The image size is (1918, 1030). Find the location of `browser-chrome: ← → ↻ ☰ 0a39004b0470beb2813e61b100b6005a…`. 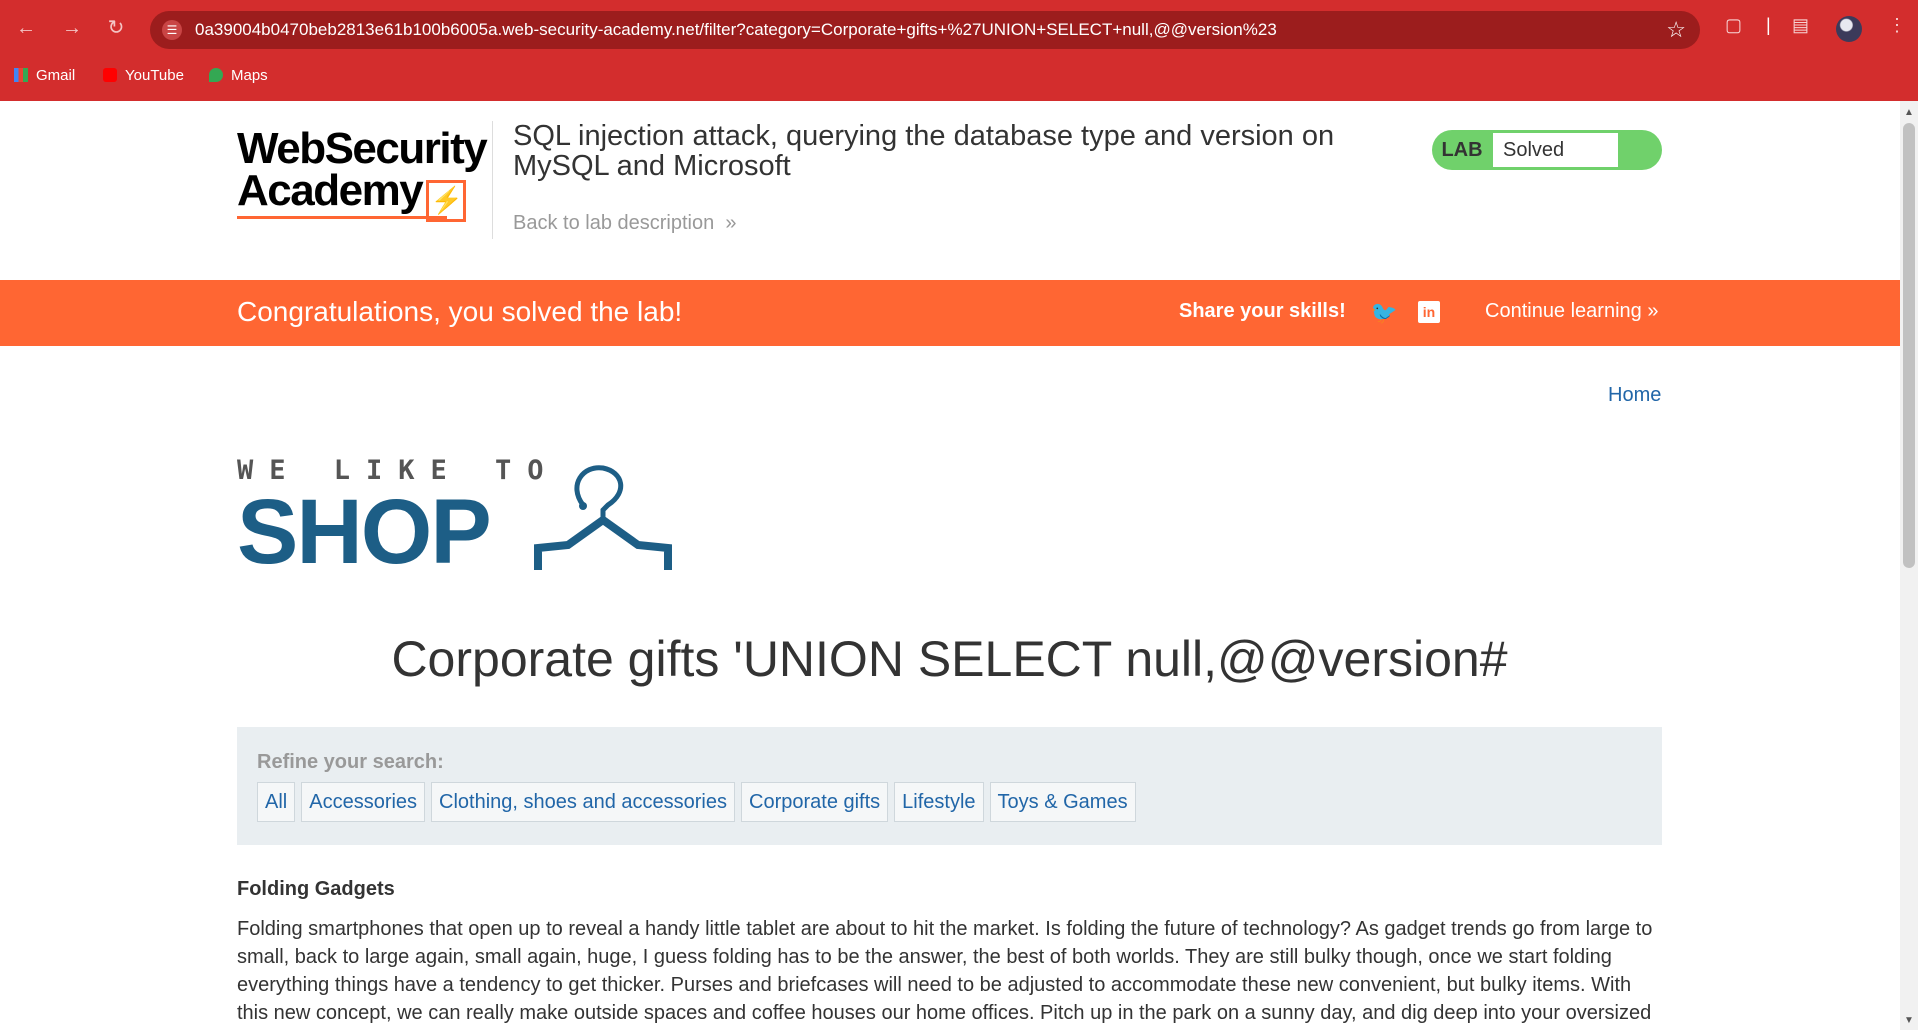

browser-chrome: ← → ↻ ☰ 0a39004b0470beb2813e61b100b6005a… is located at coordinates (959, 50).